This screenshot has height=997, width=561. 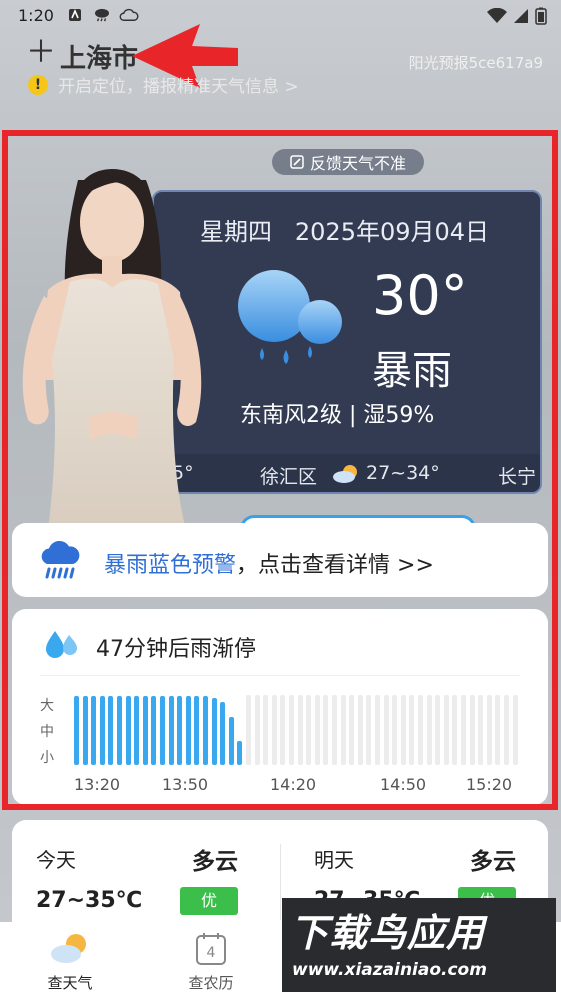 I want to click on calendar-badge: 4, so click(x=211, y=953).